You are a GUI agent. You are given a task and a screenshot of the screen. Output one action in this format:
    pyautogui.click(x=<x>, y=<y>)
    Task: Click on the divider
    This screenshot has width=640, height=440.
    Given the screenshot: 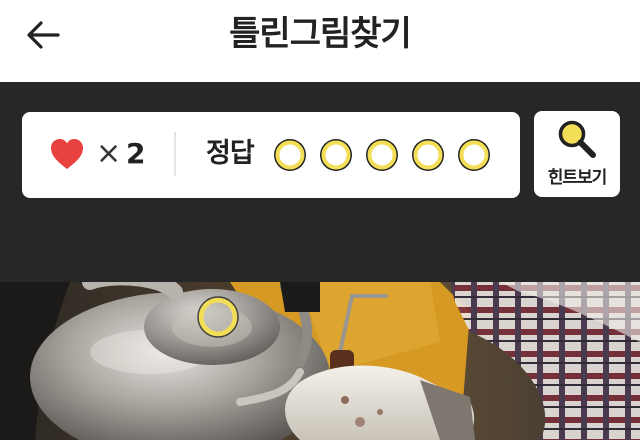 What is the action you would take?
    pyautogui.click(x=175, y=154)
    